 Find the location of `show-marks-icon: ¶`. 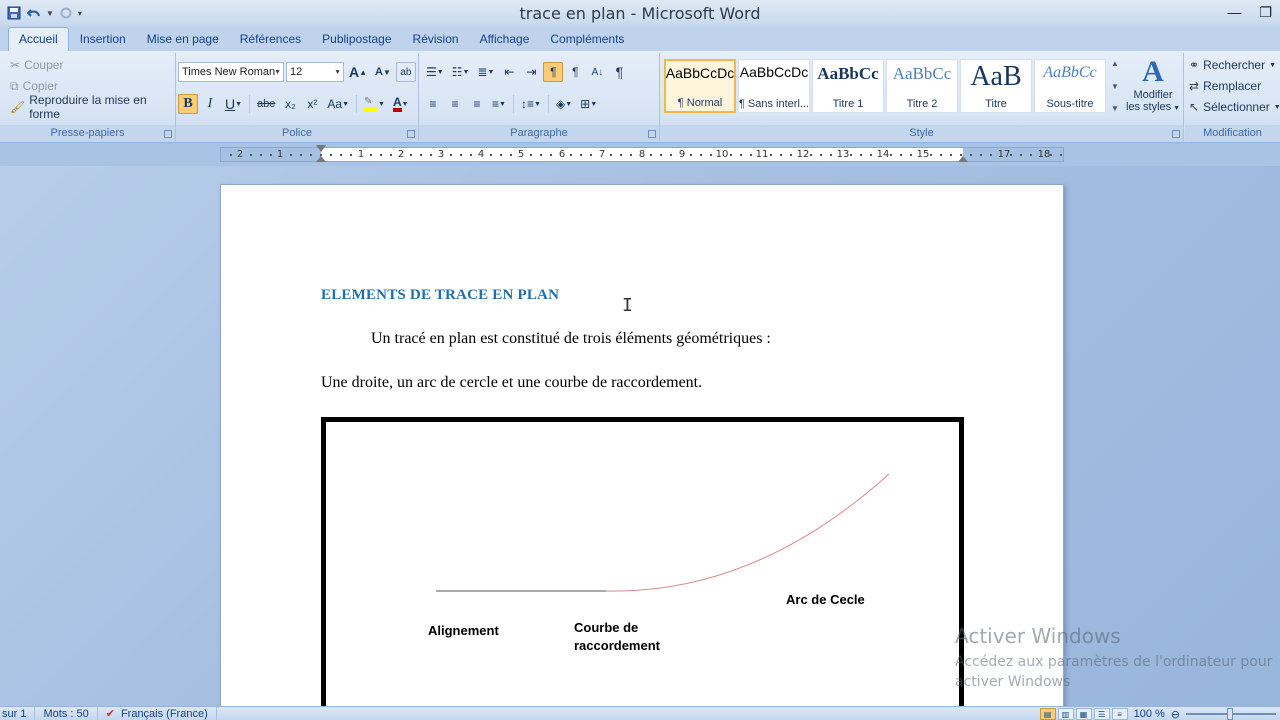

show-marks-icon: ¶ is located at coordinates (619, 72).